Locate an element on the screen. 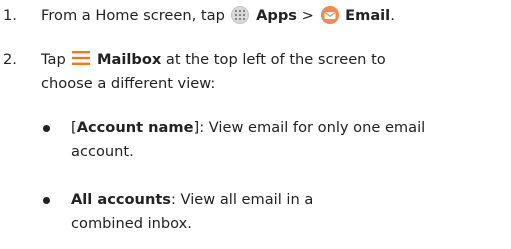 The image size is (511, 249). bullet-line2: combined inbox. is located at coordinates (131, 223).